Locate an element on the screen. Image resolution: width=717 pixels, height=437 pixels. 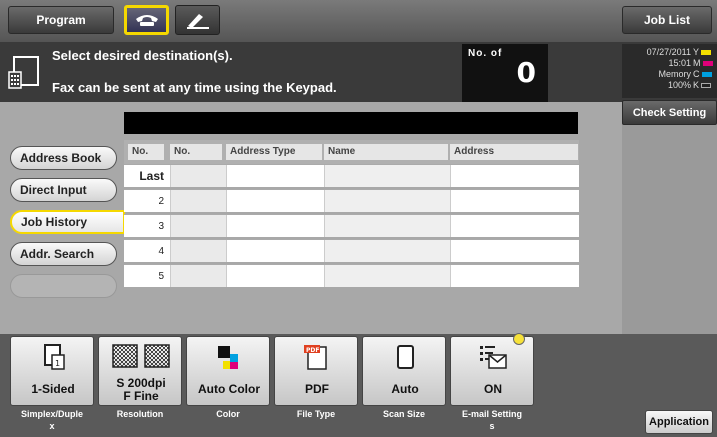
memory-label: Memory is located at coordinates (674, 74).